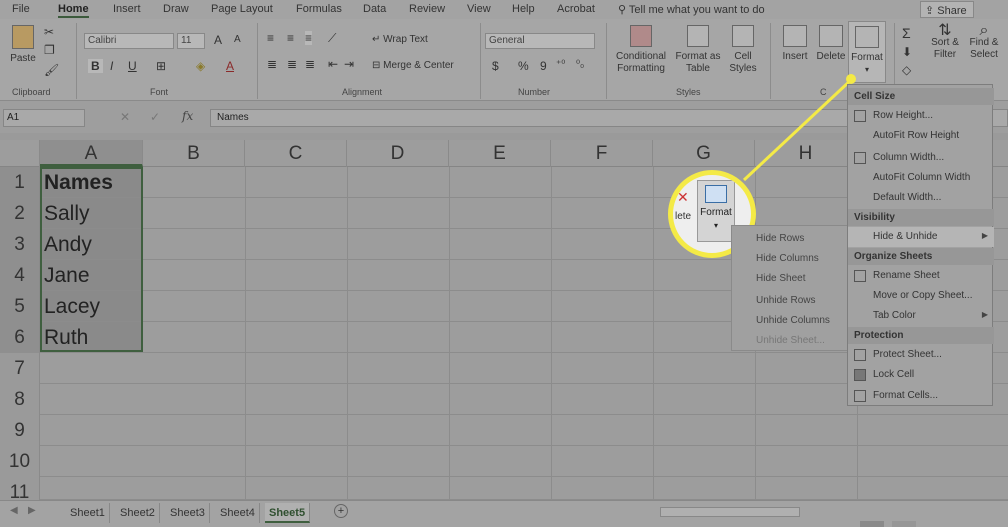  What do you see at coordinates (319, 9) in the screenshot?
I see `menu-formulas: Formulas` at bounding box center [319, 9].